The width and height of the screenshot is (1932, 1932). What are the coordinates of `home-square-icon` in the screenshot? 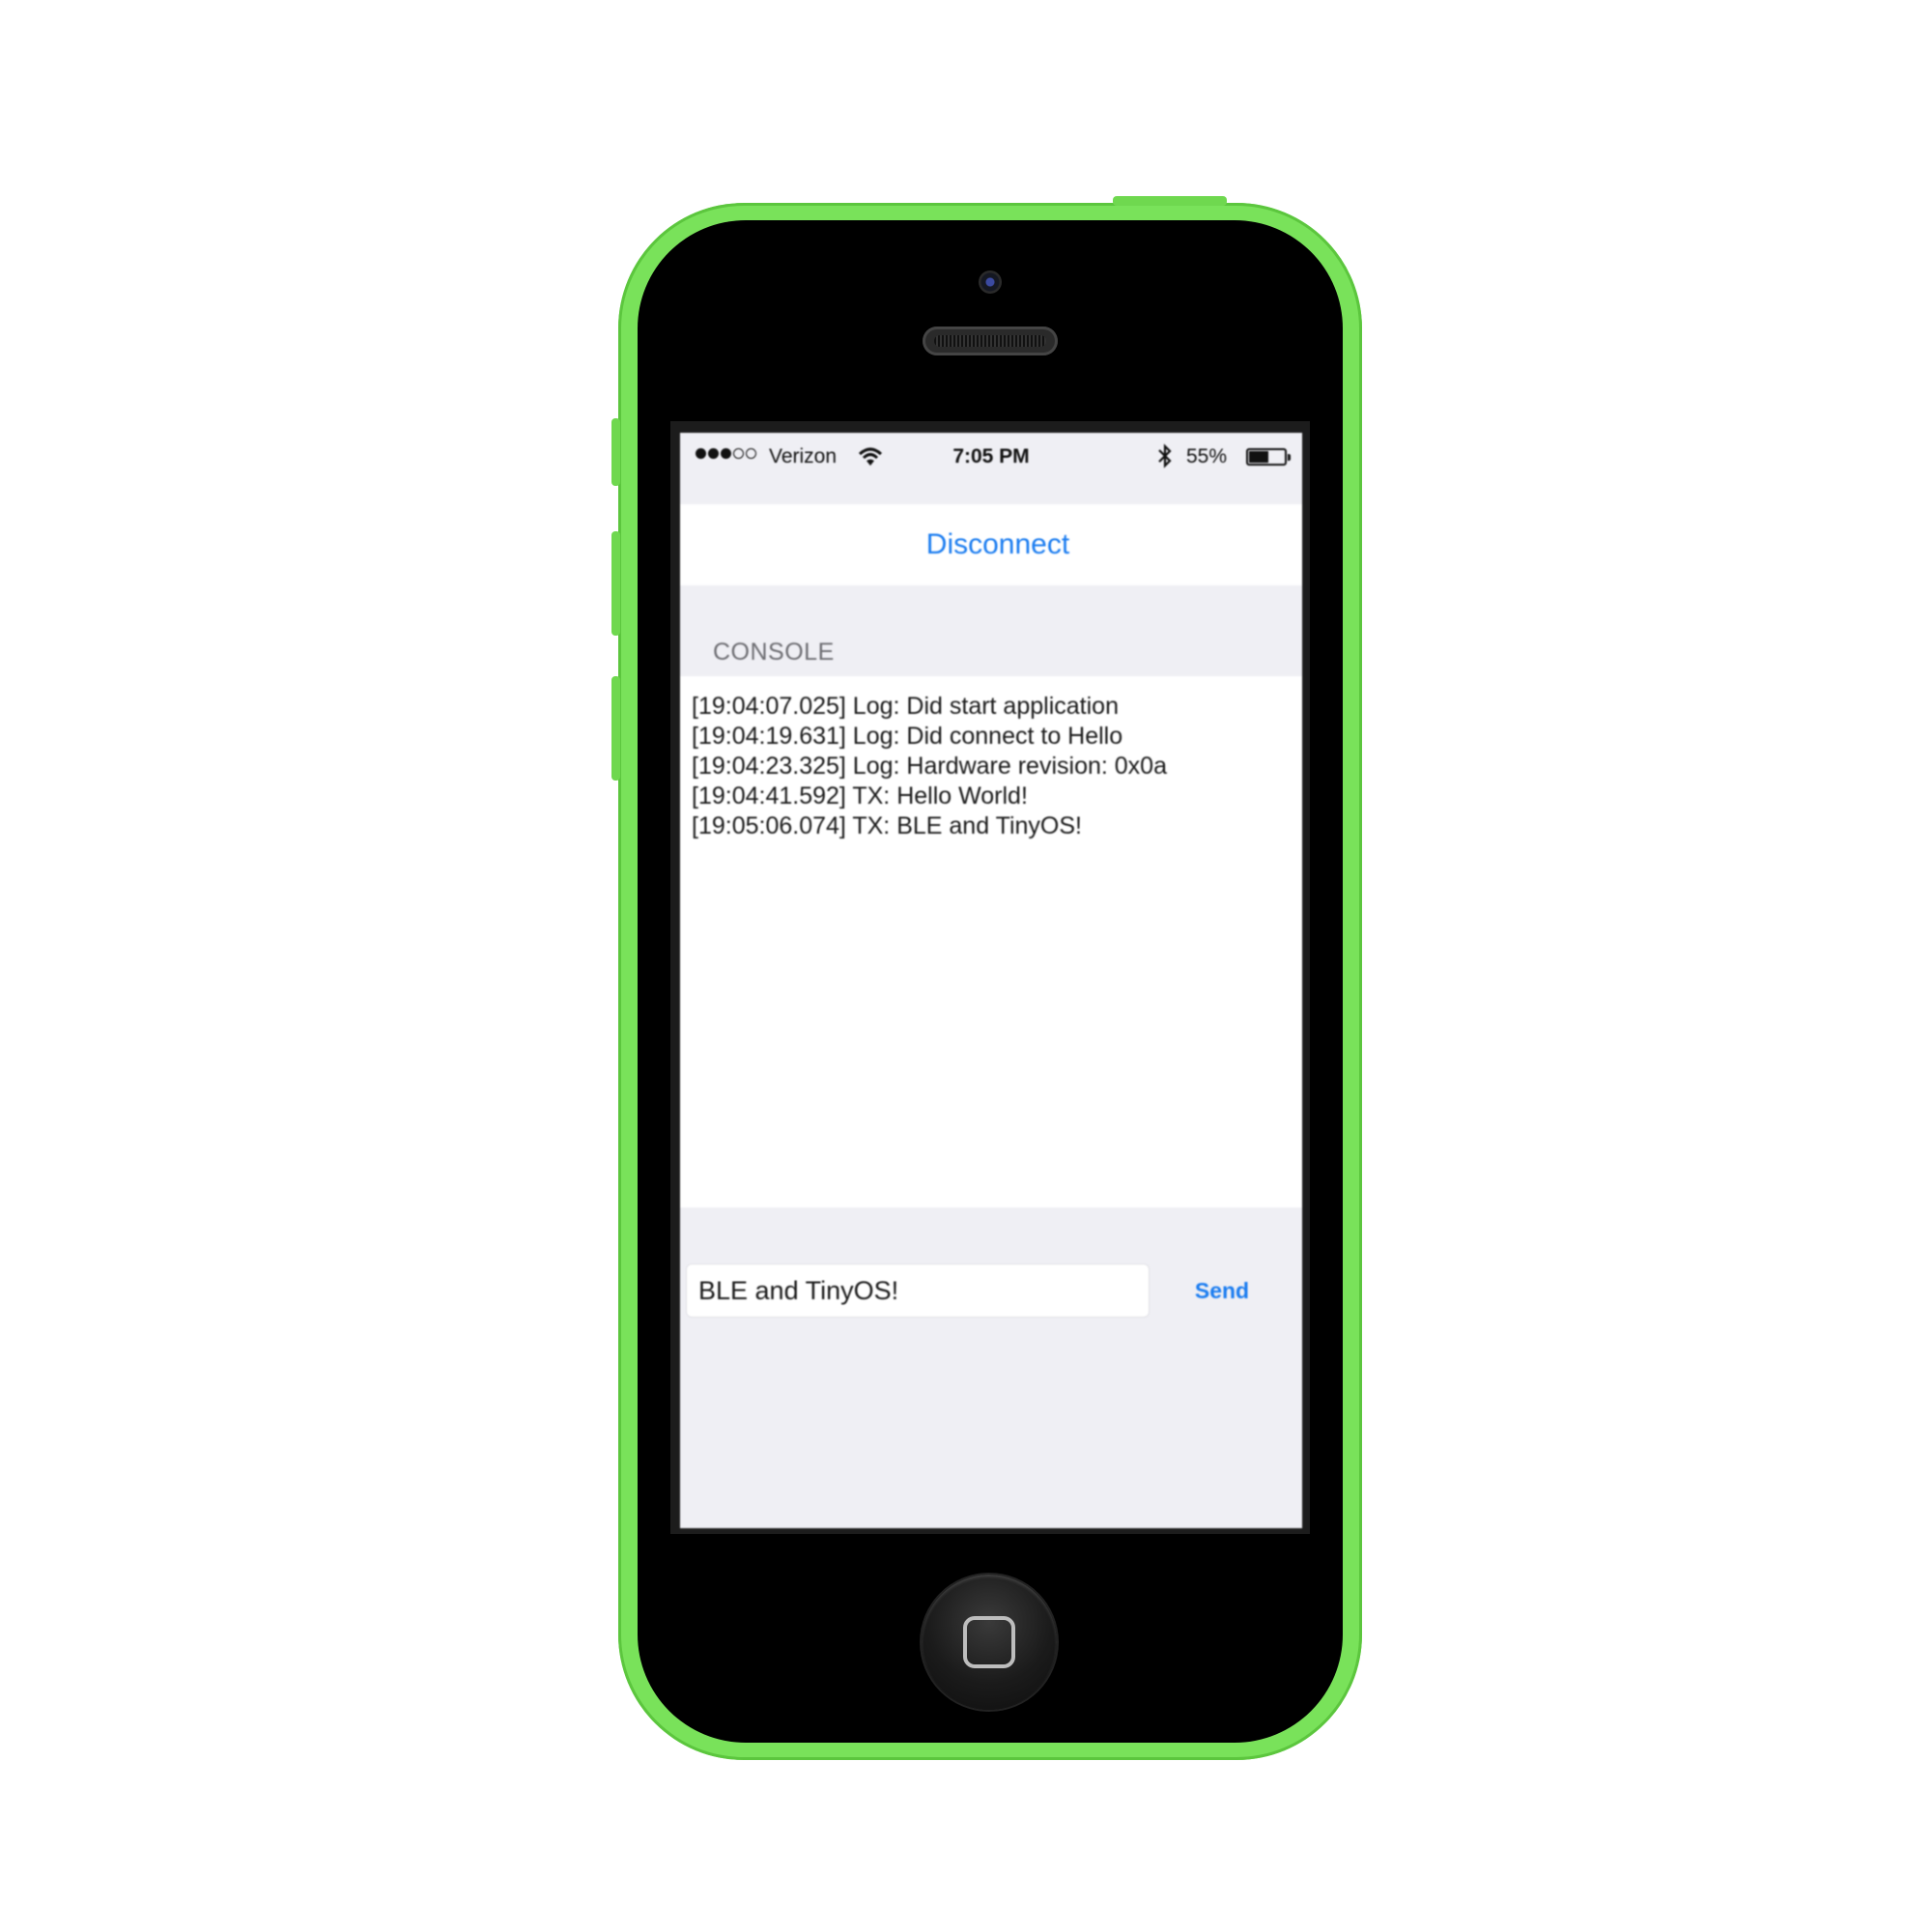 It's located at (989, 1642).